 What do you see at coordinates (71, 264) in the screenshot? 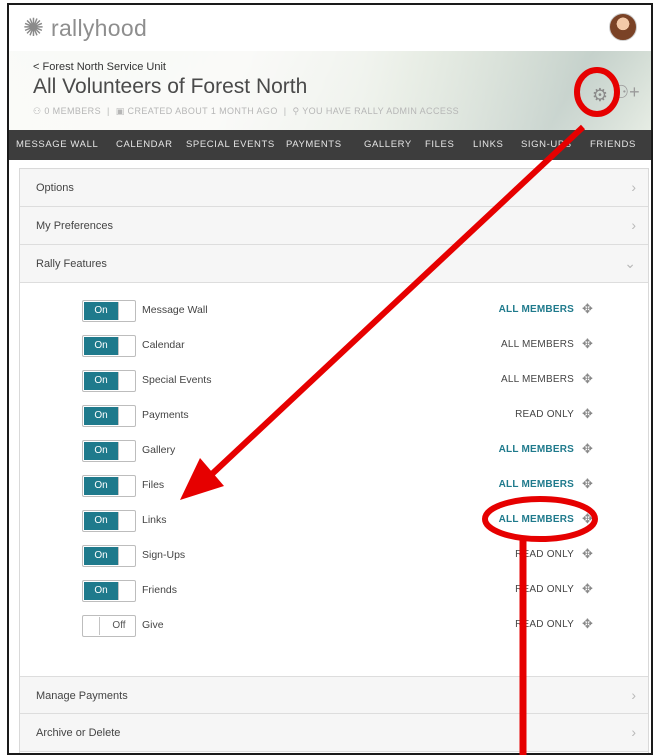
I see `section-label: Rally Features` at bounding box center [71, 264].